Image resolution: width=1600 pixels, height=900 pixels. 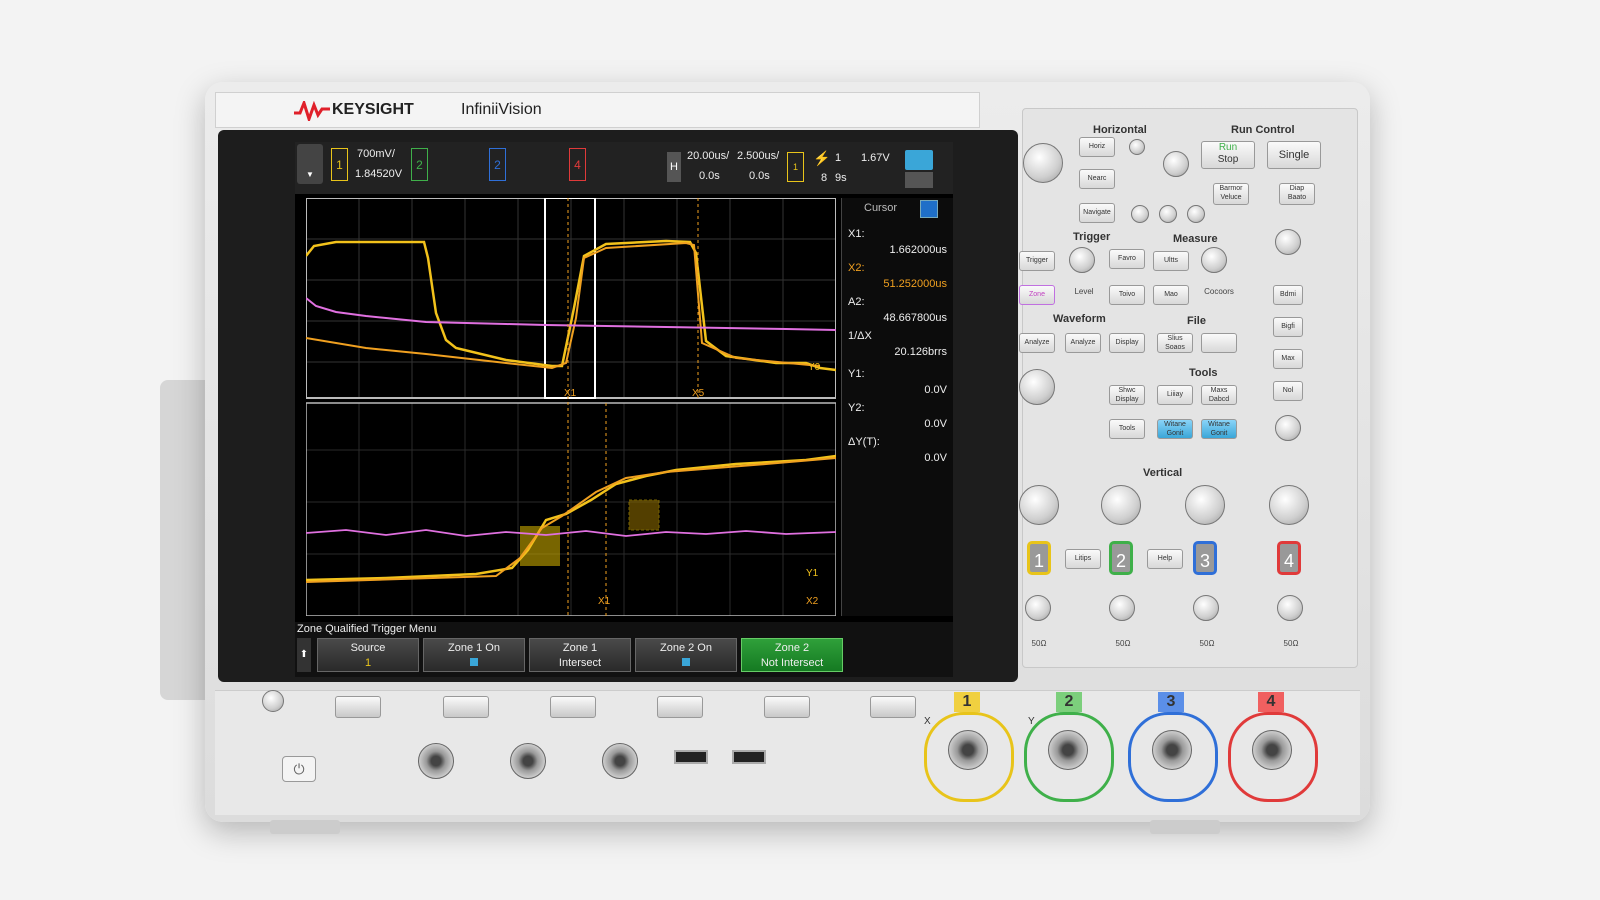 I want to click on trigger-button: Trigger, so click(x=1037, y=261).